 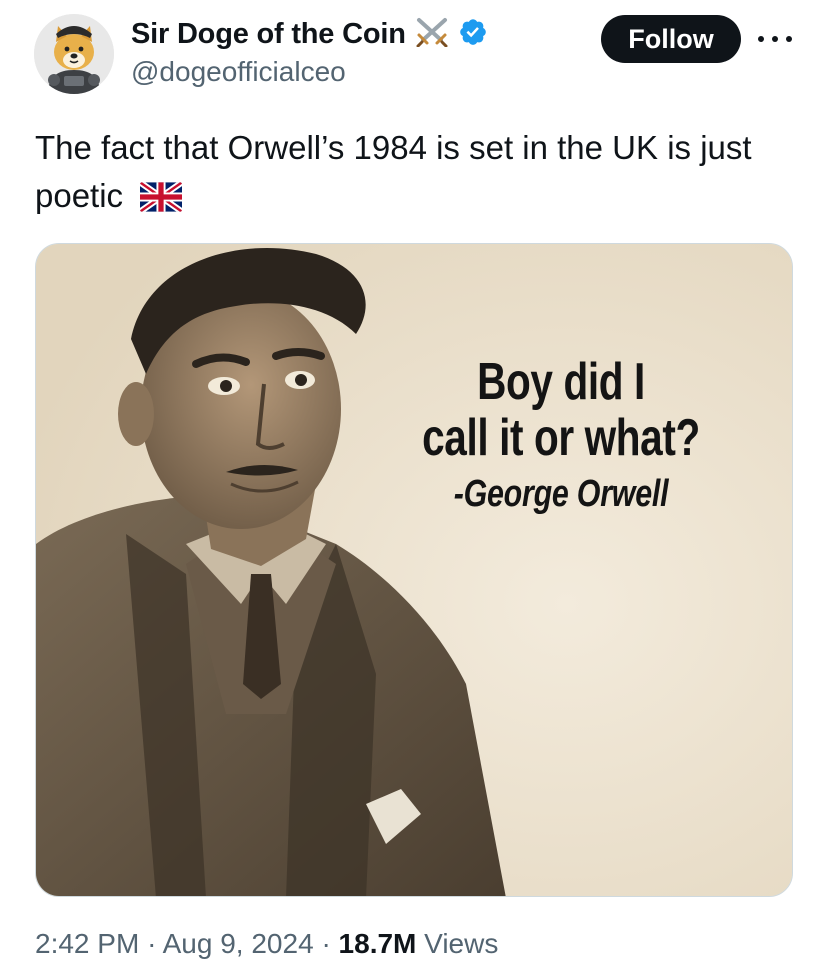 I want to click on tweet-time: 2:42 PM, so click(x=87, y=943).